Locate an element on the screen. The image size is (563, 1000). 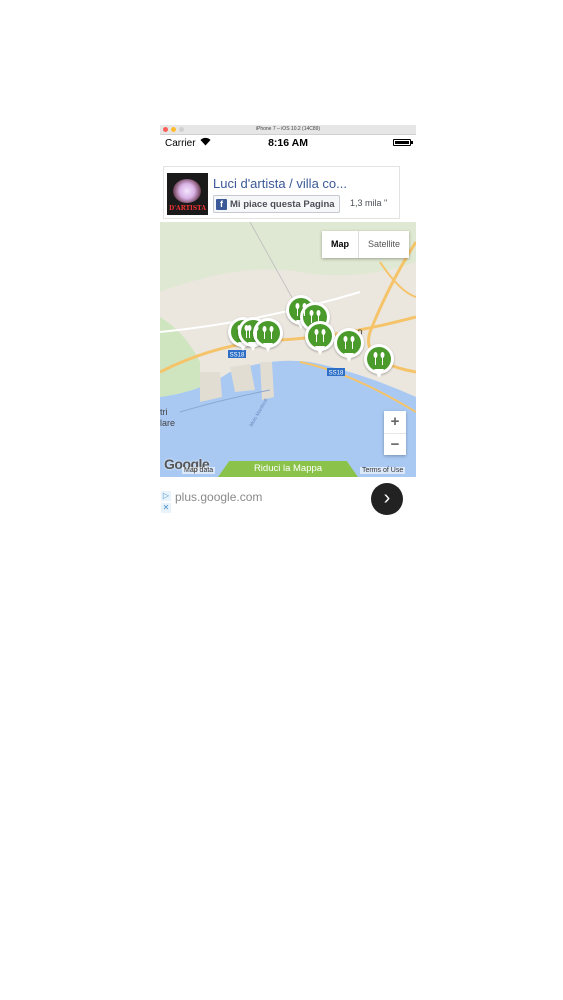
page-thumbnail: D'ARTISTA is located at coordinates (187, 194).